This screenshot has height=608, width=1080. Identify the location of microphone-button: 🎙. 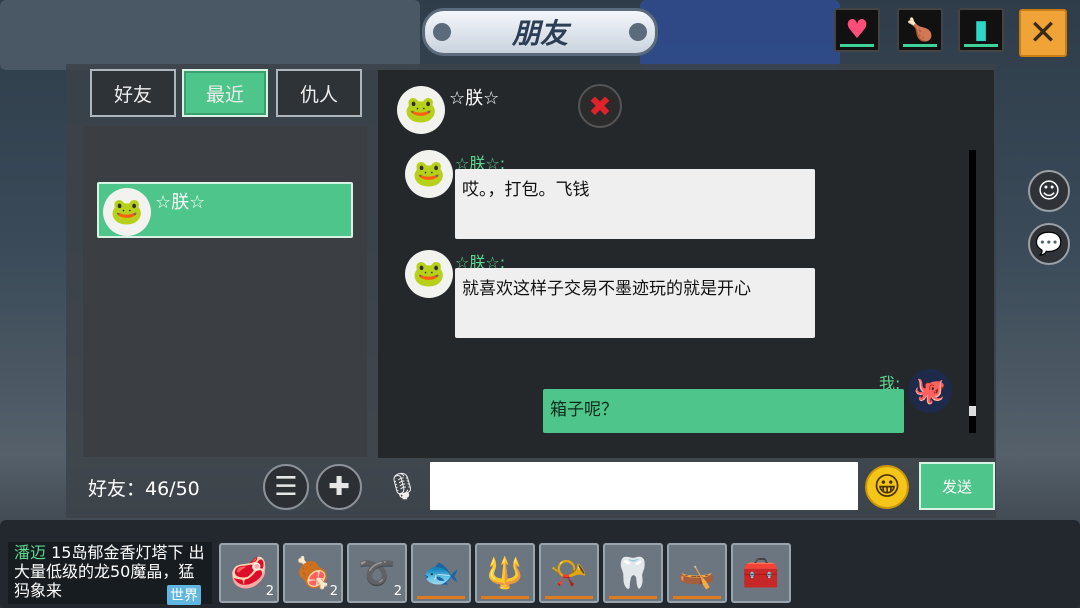
(402, 487).